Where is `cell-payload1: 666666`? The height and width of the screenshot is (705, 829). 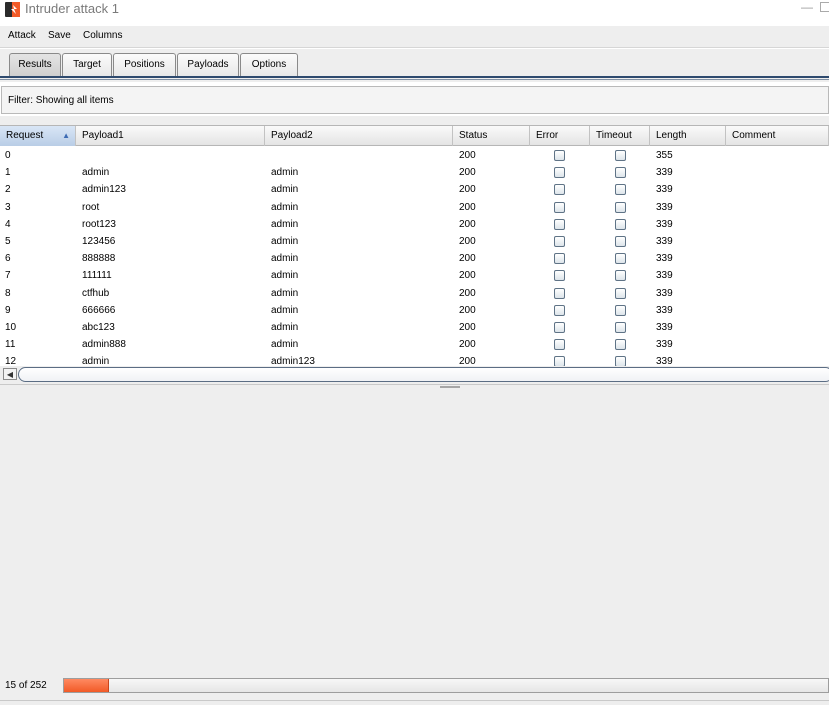 cell-payload1: 666666 is located at coordinates (99, 310).